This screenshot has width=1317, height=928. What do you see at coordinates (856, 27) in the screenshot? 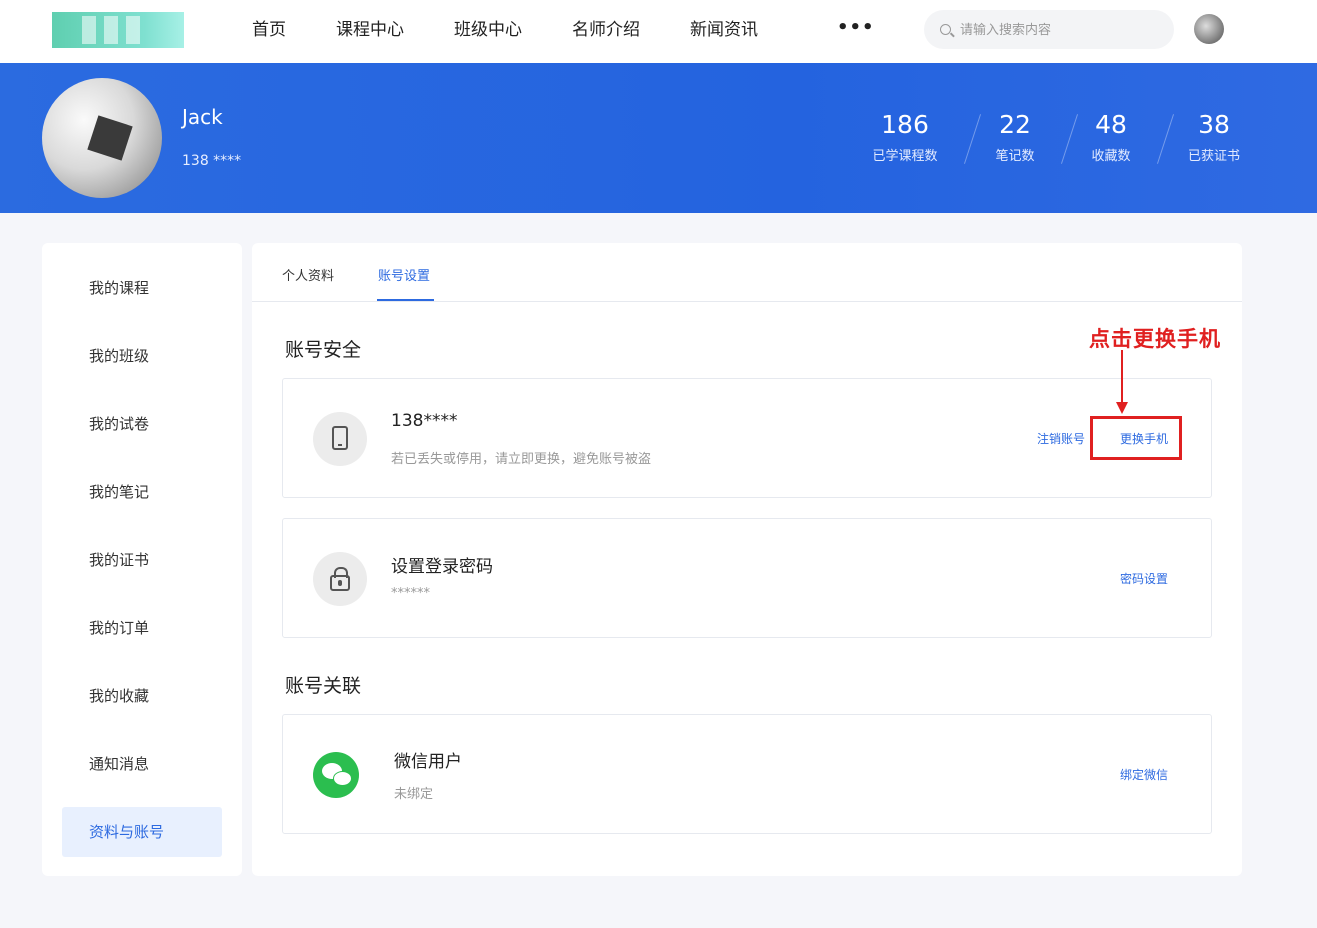
I see `more-icon: •••` at bounding box center [856, 27].